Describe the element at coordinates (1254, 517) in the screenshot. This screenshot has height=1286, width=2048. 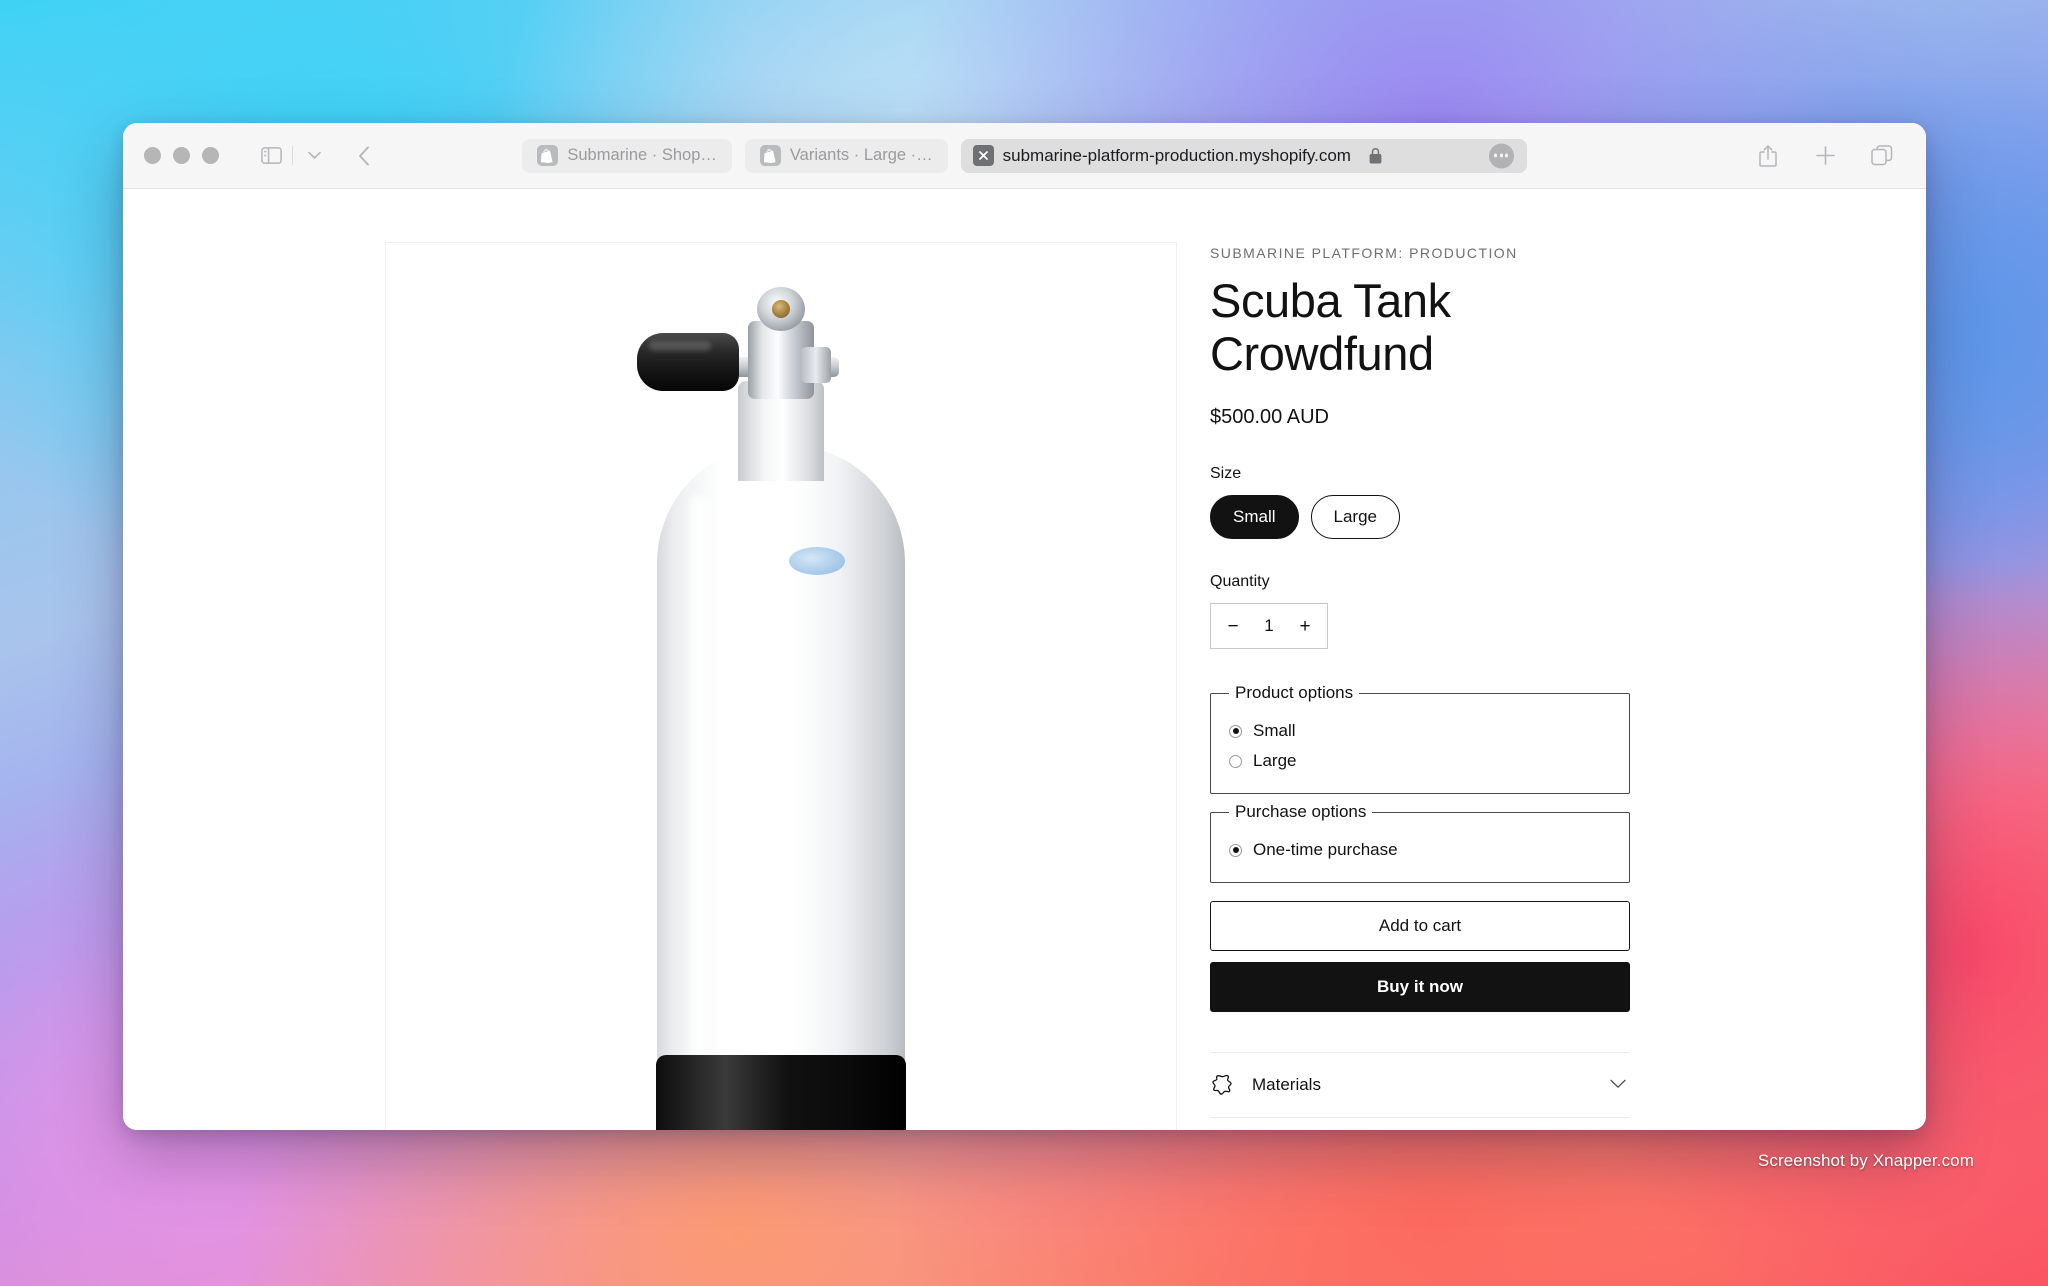
I see `size-option-small: Small` at that location.